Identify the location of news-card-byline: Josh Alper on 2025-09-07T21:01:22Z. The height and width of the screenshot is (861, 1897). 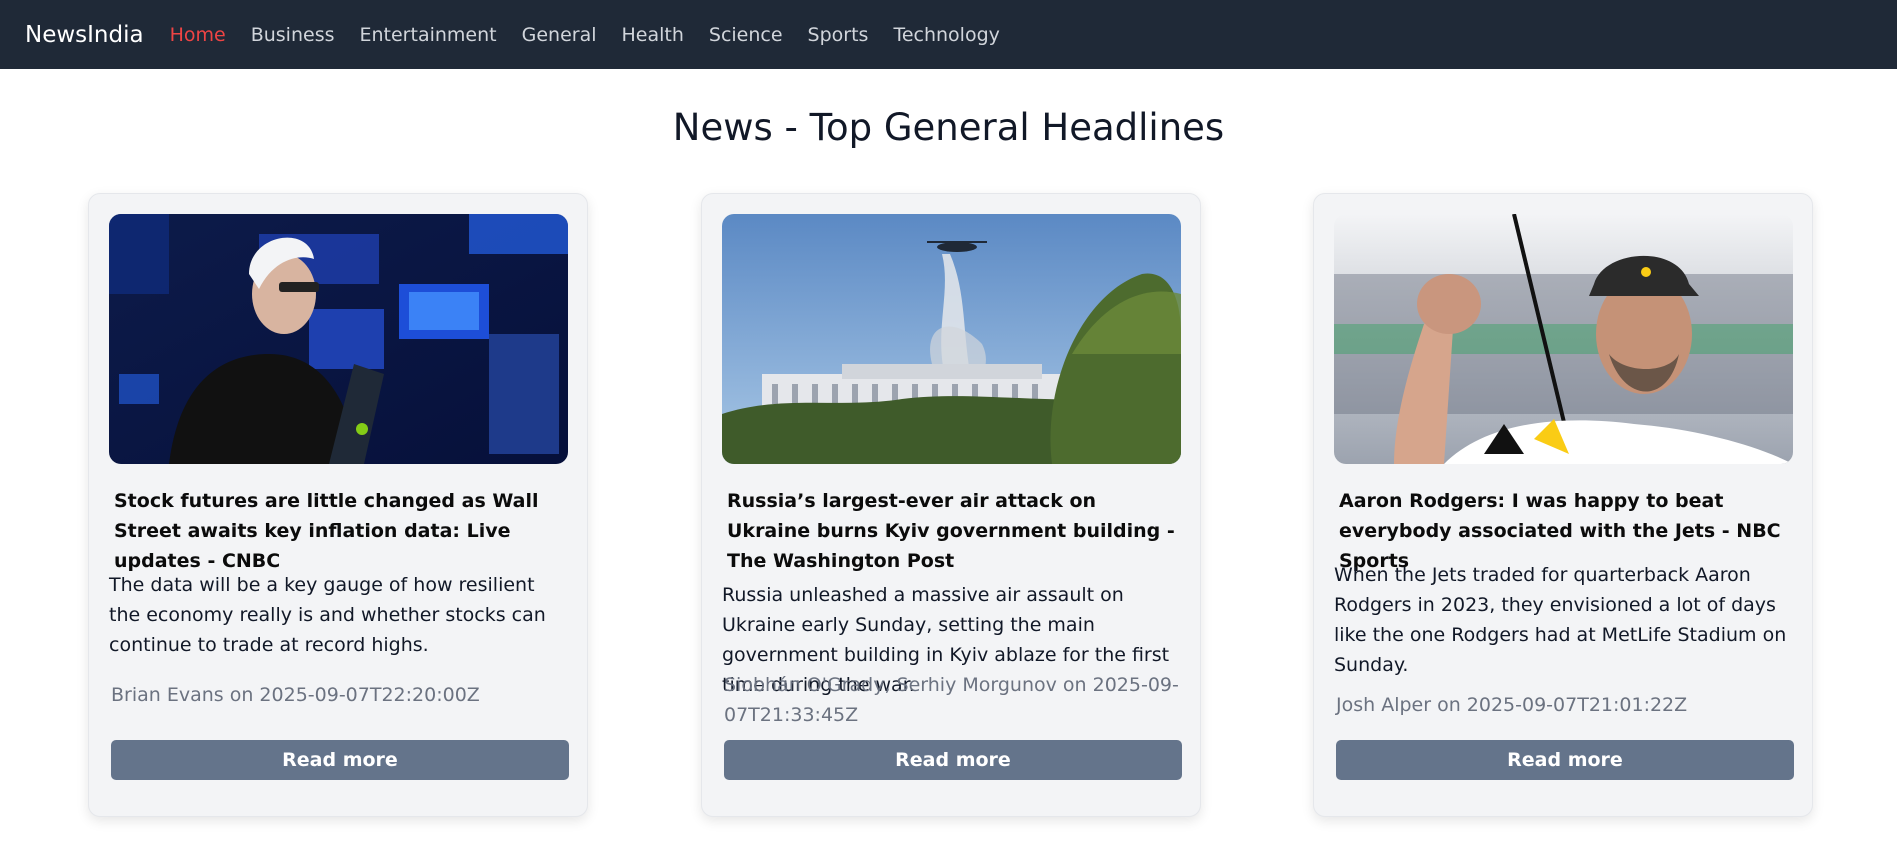
(1512, 705).